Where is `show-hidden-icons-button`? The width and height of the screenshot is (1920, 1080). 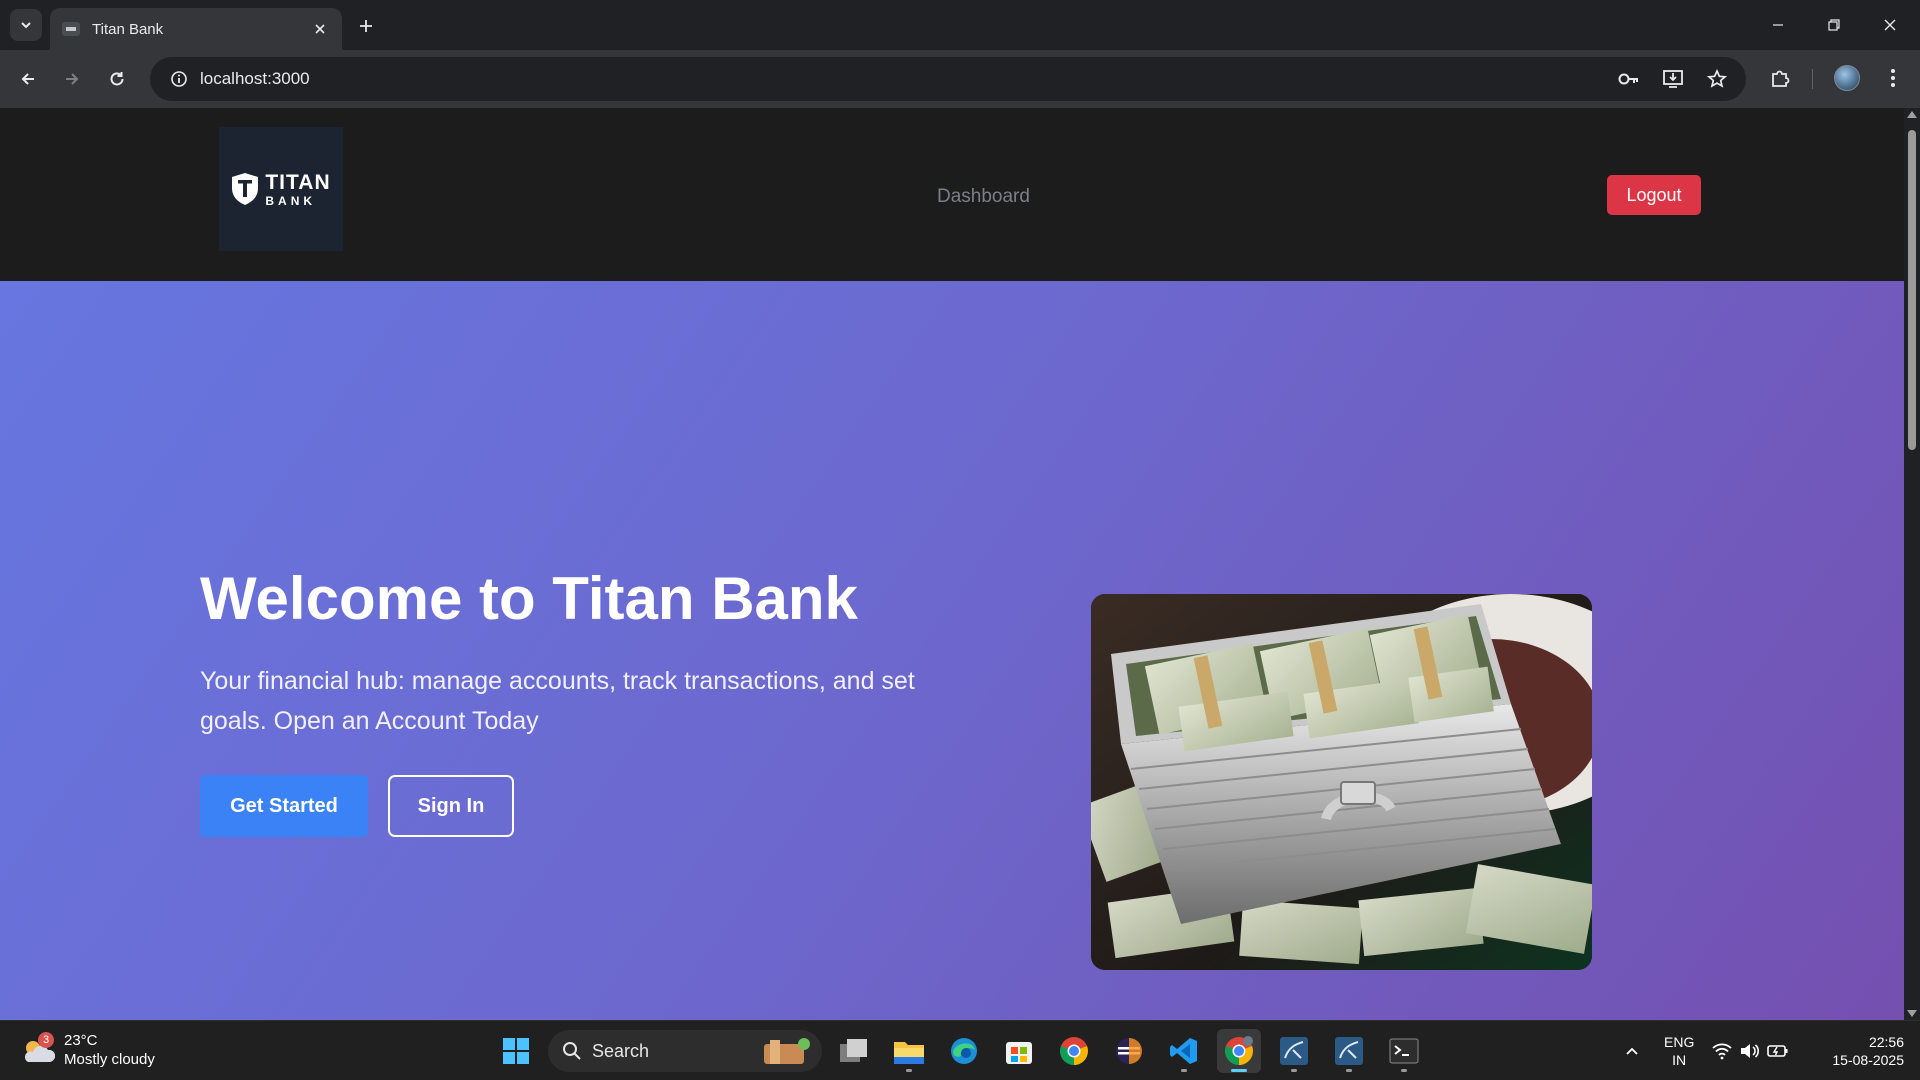
show-hidden-icons-button is located at coordinates (1632, 1051).